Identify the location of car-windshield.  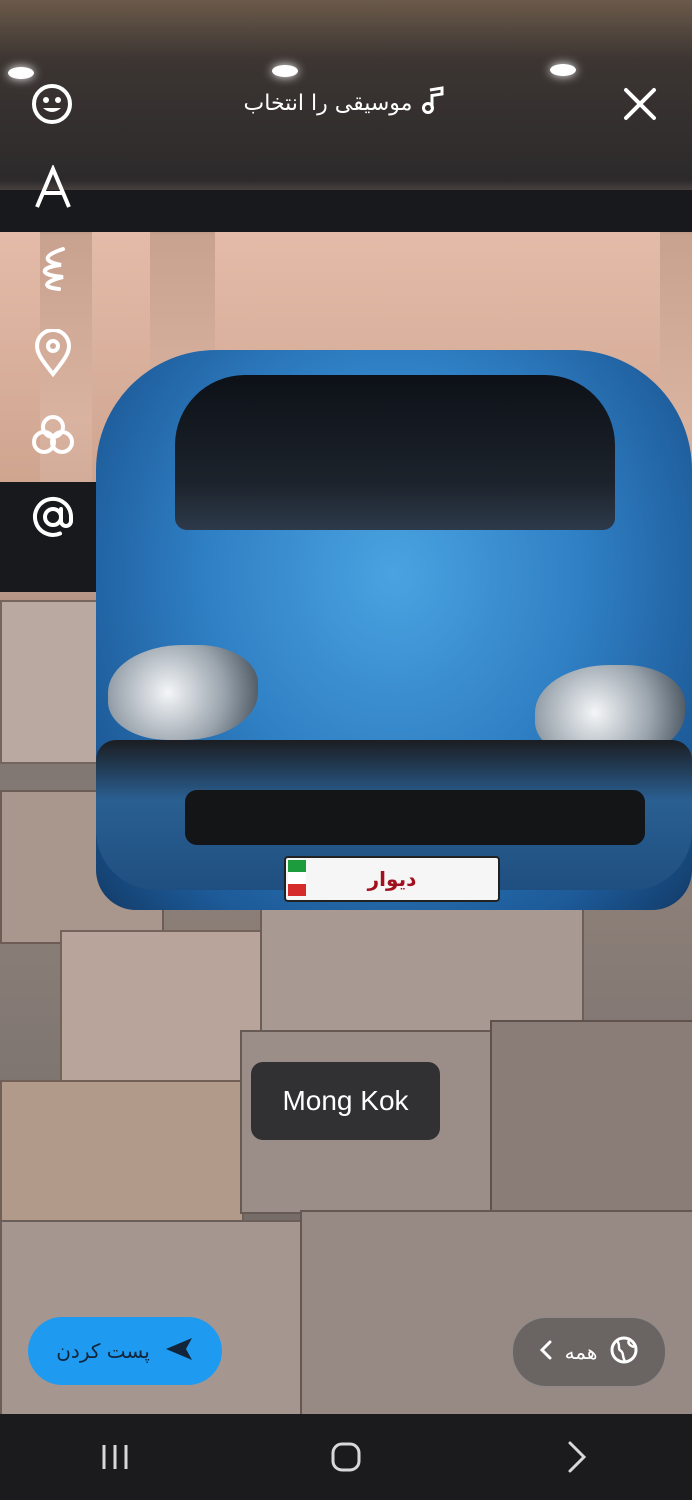
(395, 452).